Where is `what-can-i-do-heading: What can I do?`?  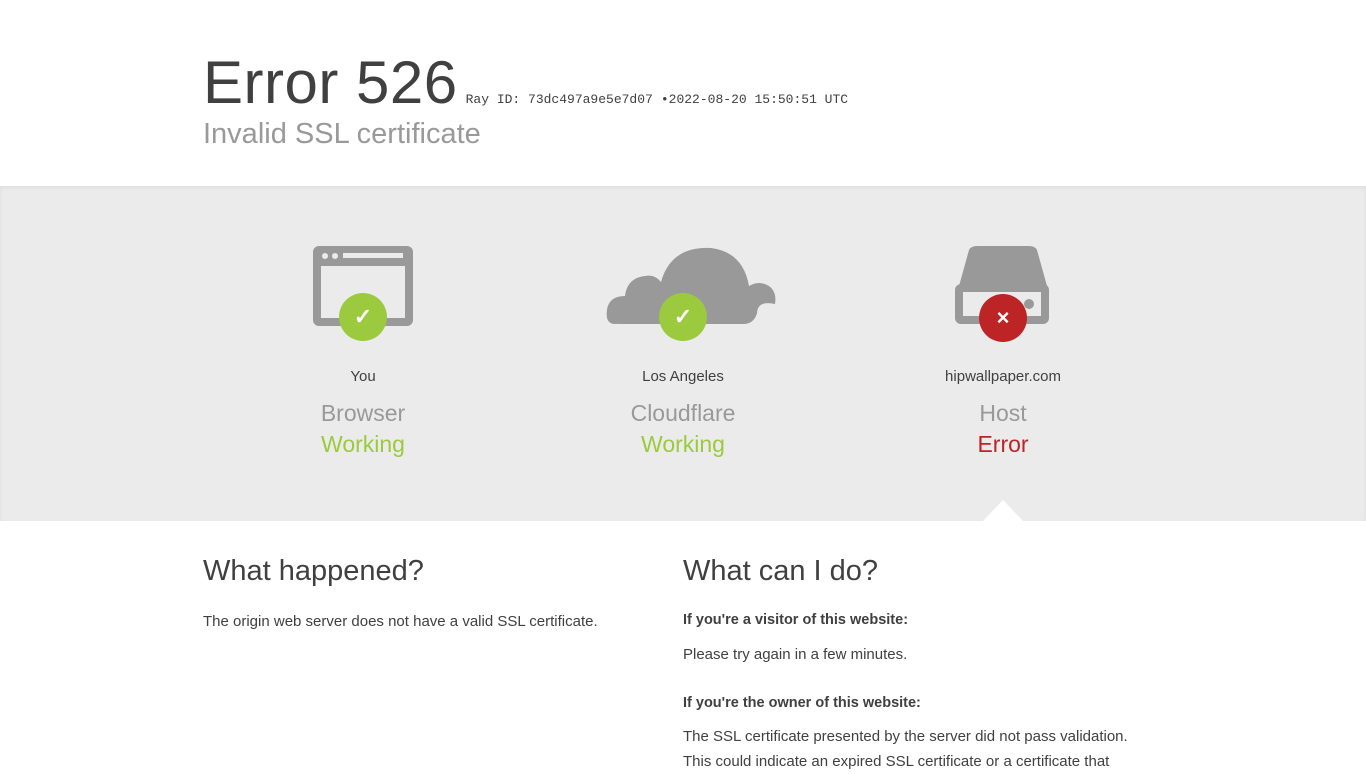
what-can-i-do-heading: What can I do? is located at coordinates (781, 571).